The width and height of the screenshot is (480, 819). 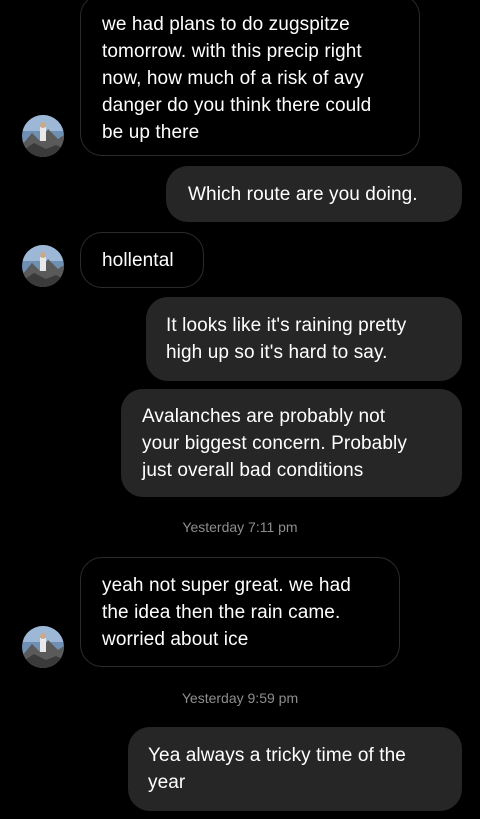 I want to click on message-text-line: It looks like it's raining pretty, so click(x=286, y=325).